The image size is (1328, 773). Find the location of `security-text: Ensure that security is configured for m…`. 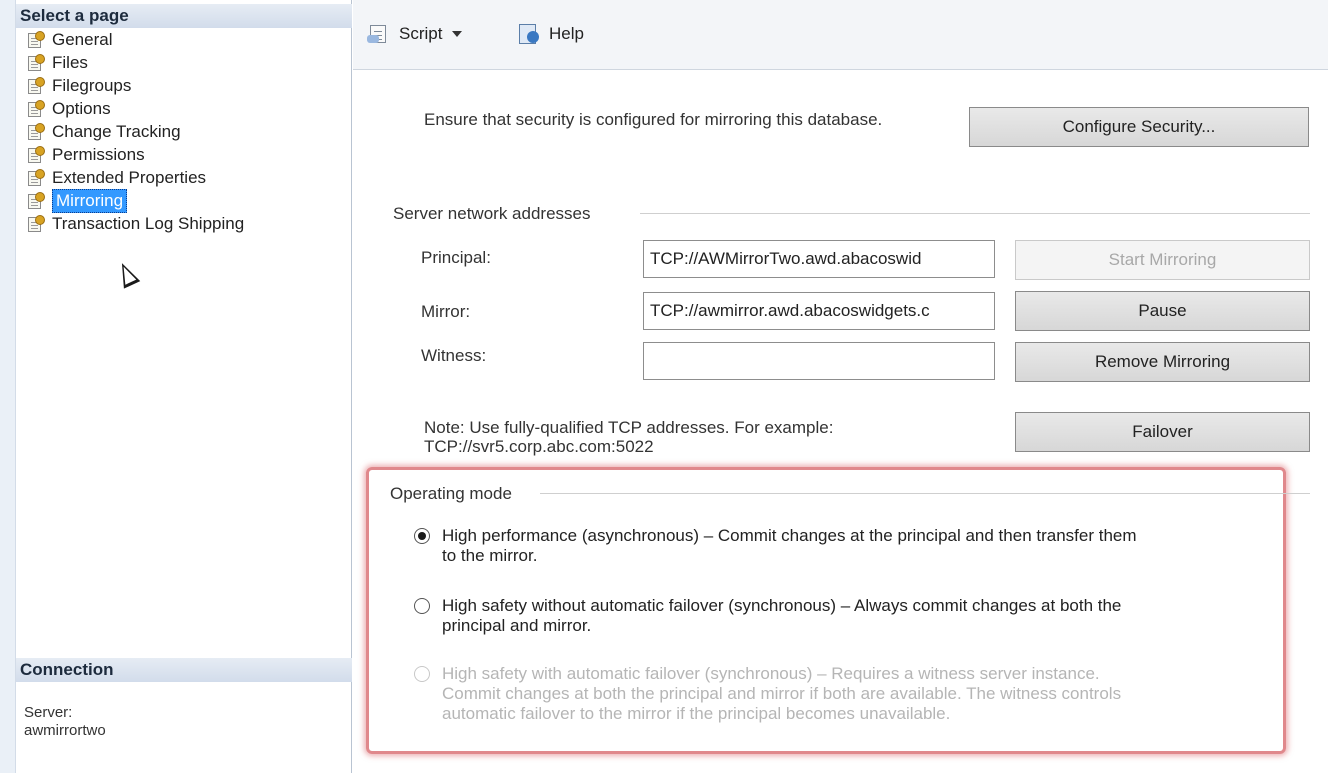

security-text: Ensure that security is configured for m… is located at coordinates (653, 119).